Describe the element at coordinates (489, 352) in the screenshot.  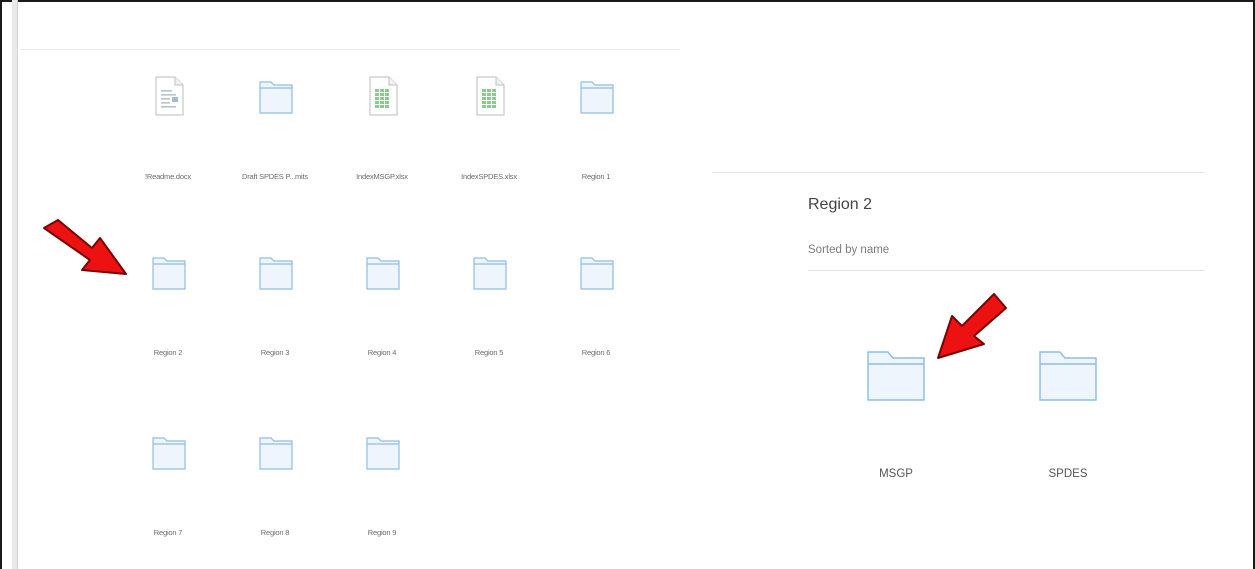
I see `folder-name: Region 5` at that location.